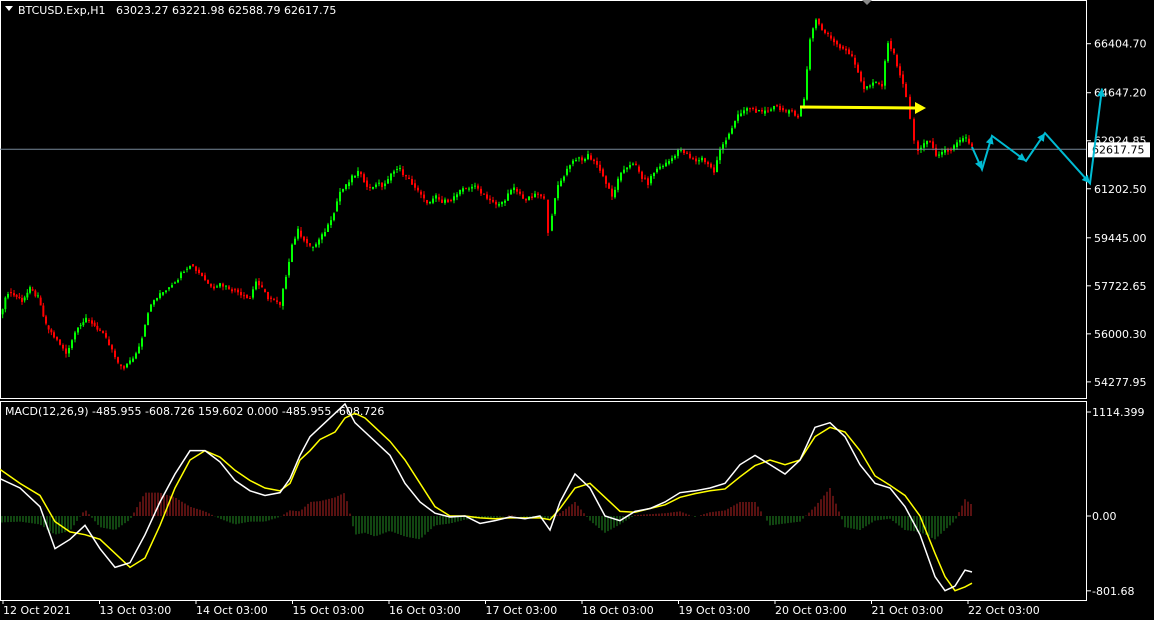  Describe the element at coordinates (1115, 502) in the screenshot. I see `macd-axis: 1114.399 0.00 -801.68` at that location.